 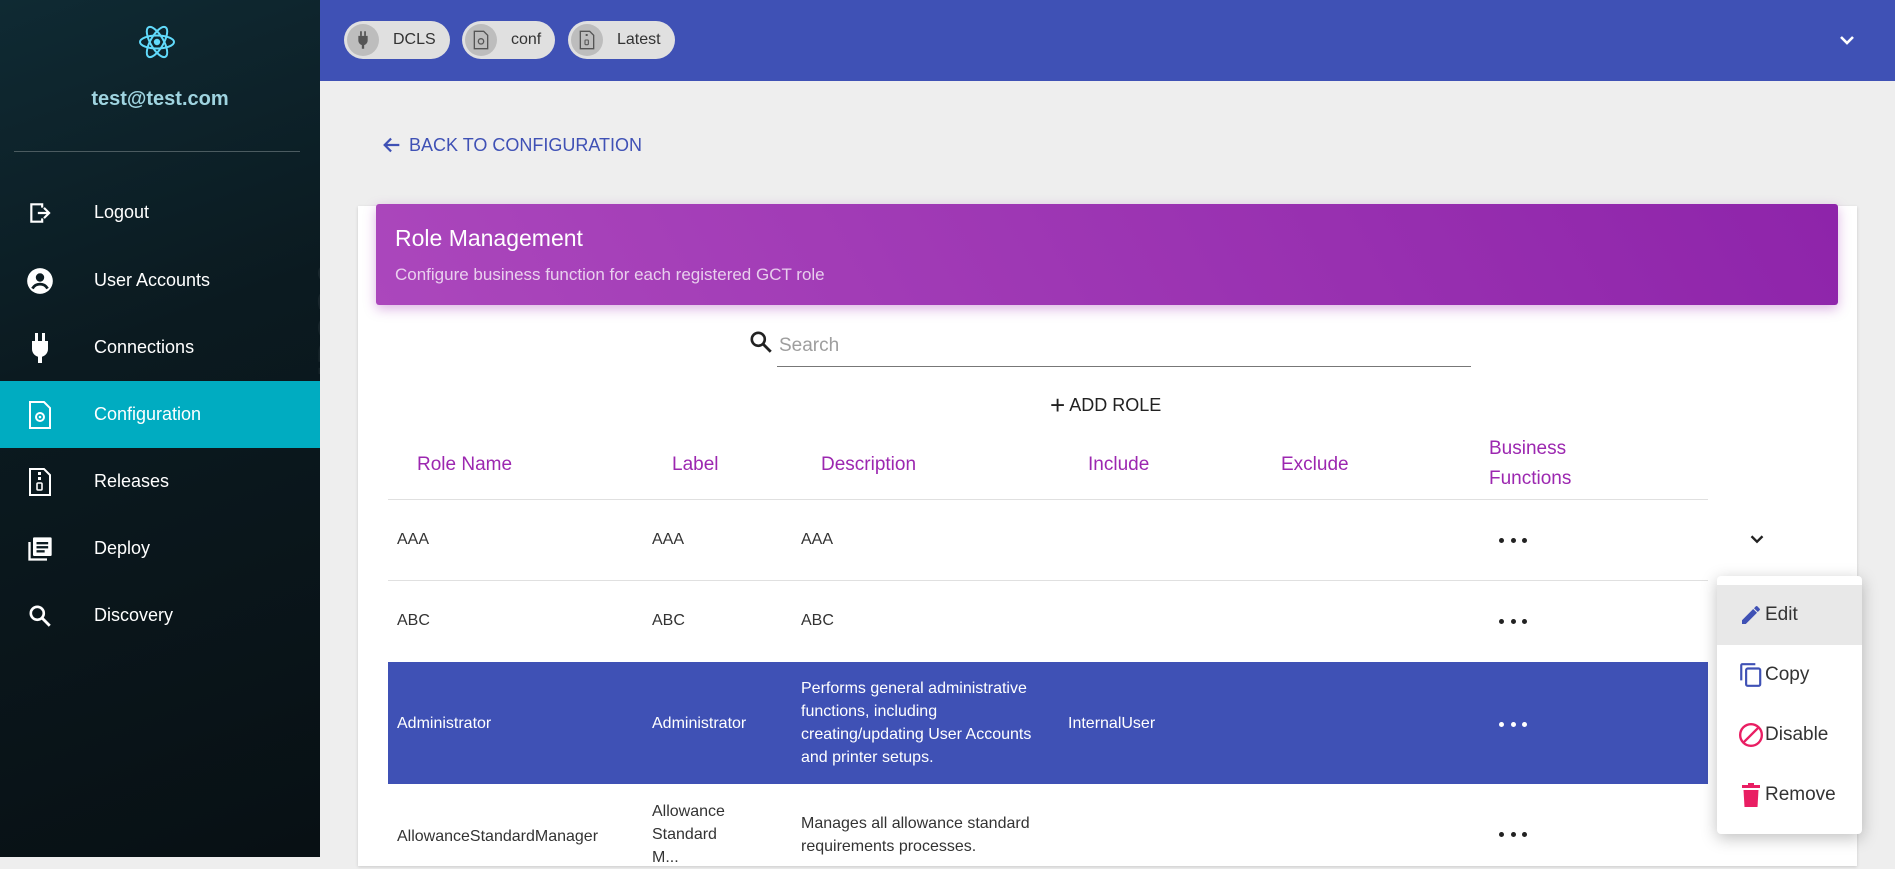 I want to click on sidebar-item-label: Connections, so click(x=144, y=347).